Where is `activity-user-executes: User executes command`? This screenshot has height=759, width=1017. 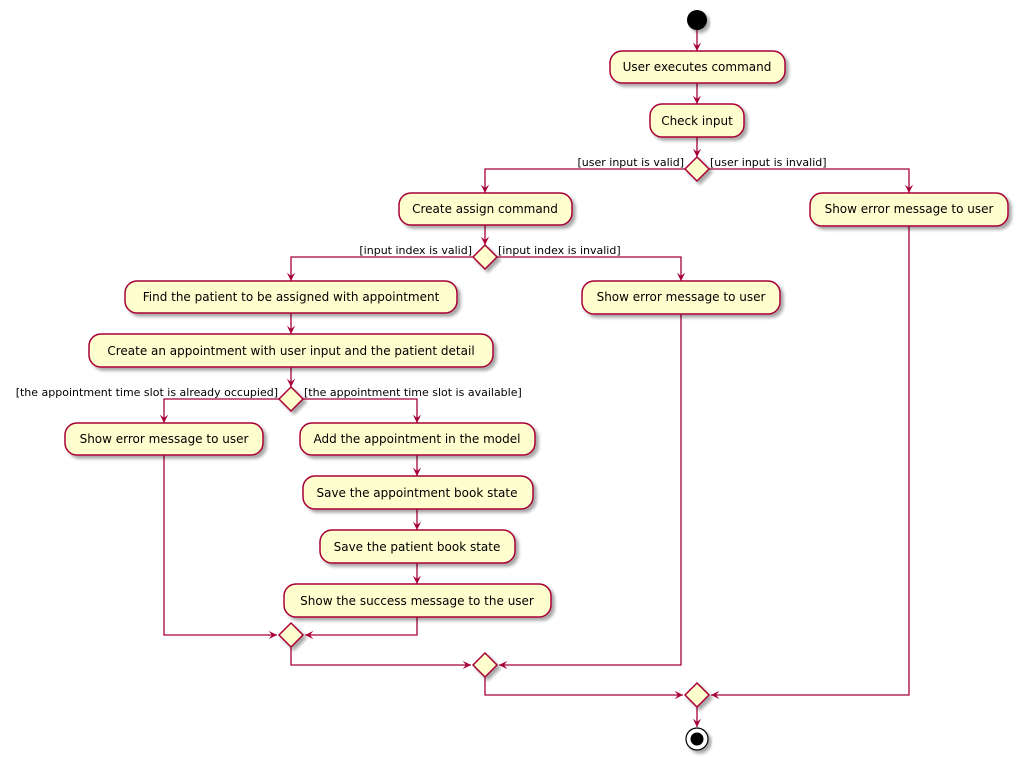
activity-user-executes: User executes command is located at coordinates (697, 67).